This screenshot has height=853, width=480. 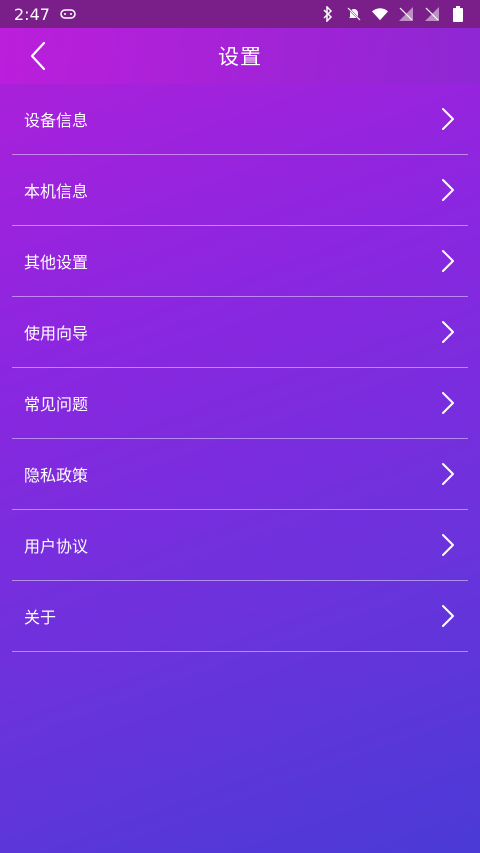 I want to click on settings-item-user-agreement: 用户协议, so click(x=240, y=545).